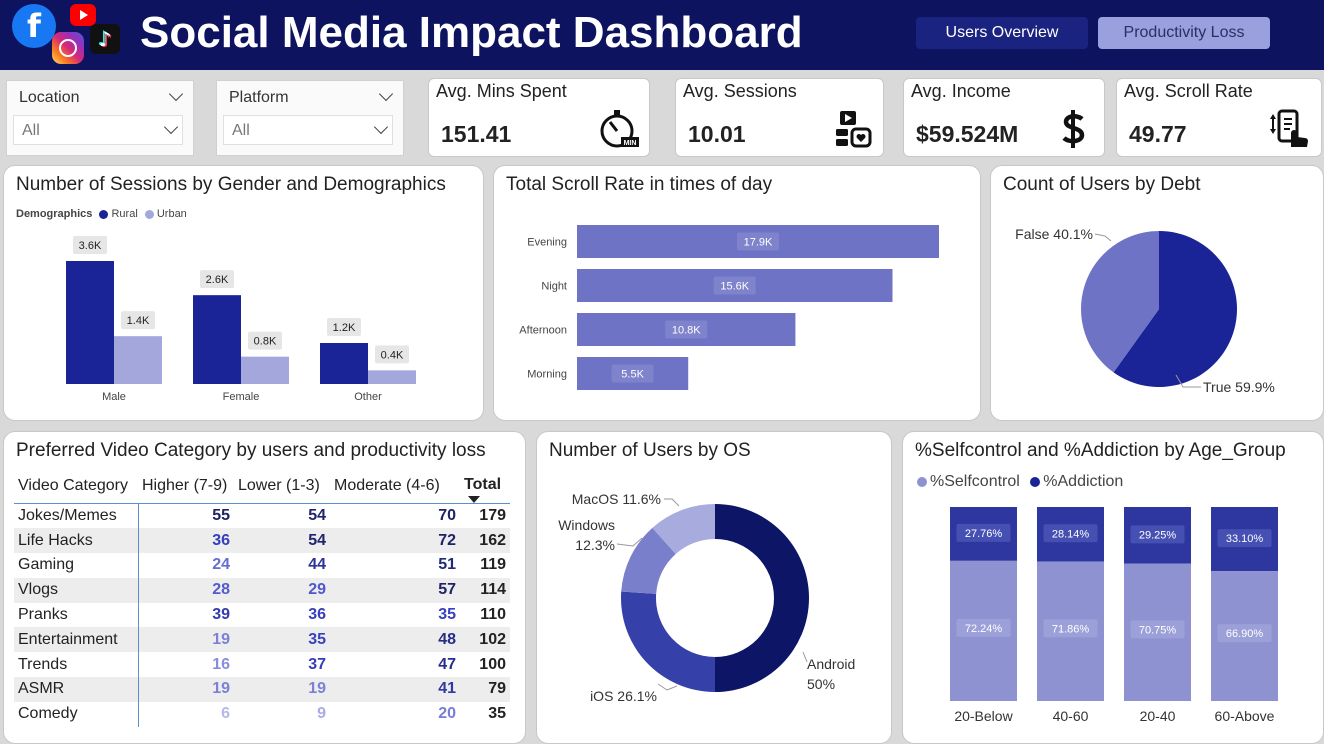  What do you see at coordinates (262, 714) in the screenshot?
I see `table-row: Comedy 6 9 20 35` at bounding box center [262, 714].